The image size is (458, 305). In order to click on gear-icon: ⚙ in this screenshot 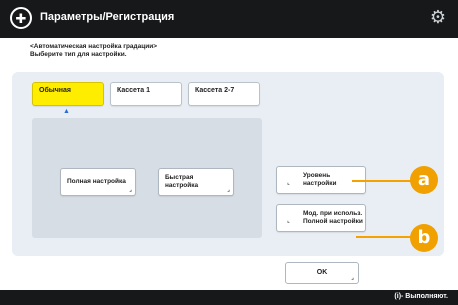, I will do `click(438, 17)`.